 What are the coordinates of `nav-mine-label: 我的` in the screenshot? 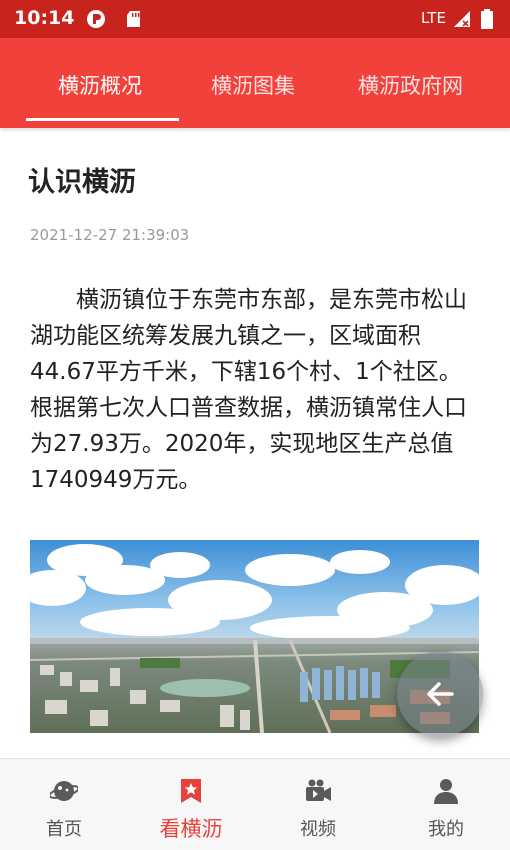 It's located at (446, 829).